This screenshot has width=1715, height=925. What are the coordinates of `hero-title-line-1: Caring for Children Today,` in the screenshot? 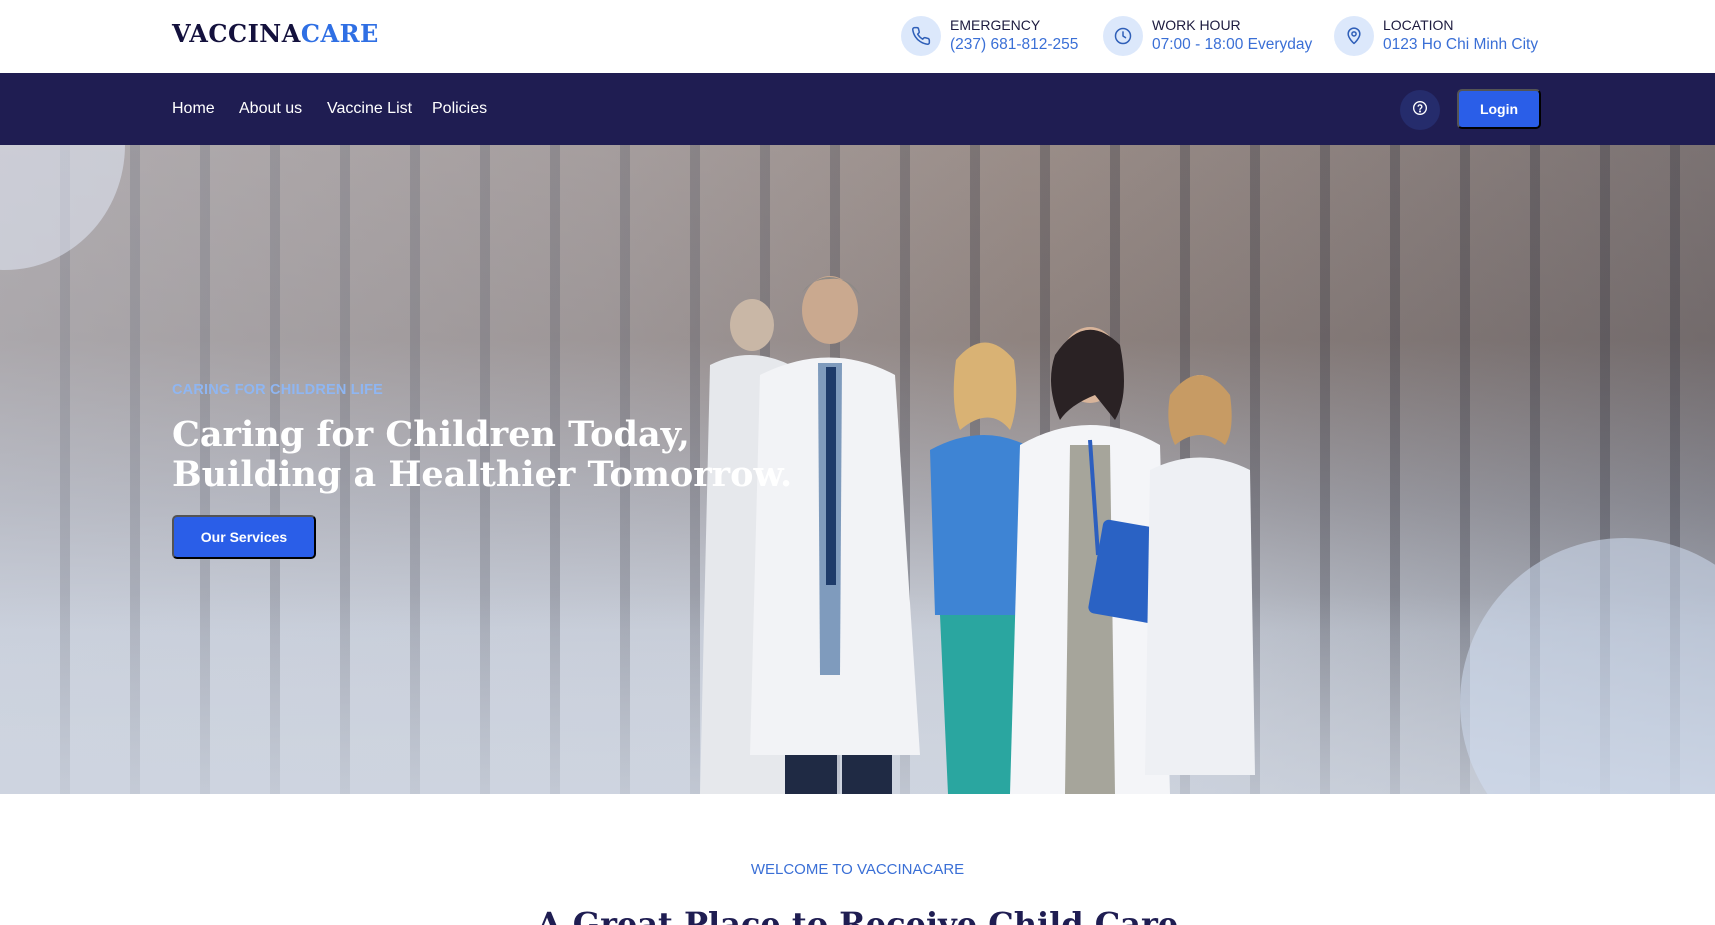 It's located at (431, 434).